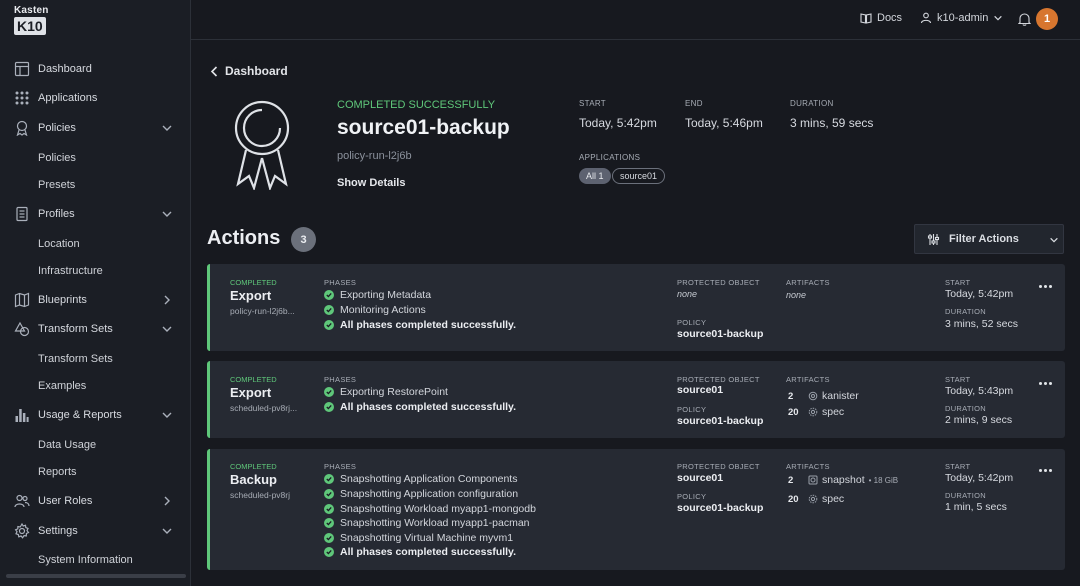 The height and width of the screenshot is (586, 1080). I want to click on page-title: source01-backup, so click(423, 127).